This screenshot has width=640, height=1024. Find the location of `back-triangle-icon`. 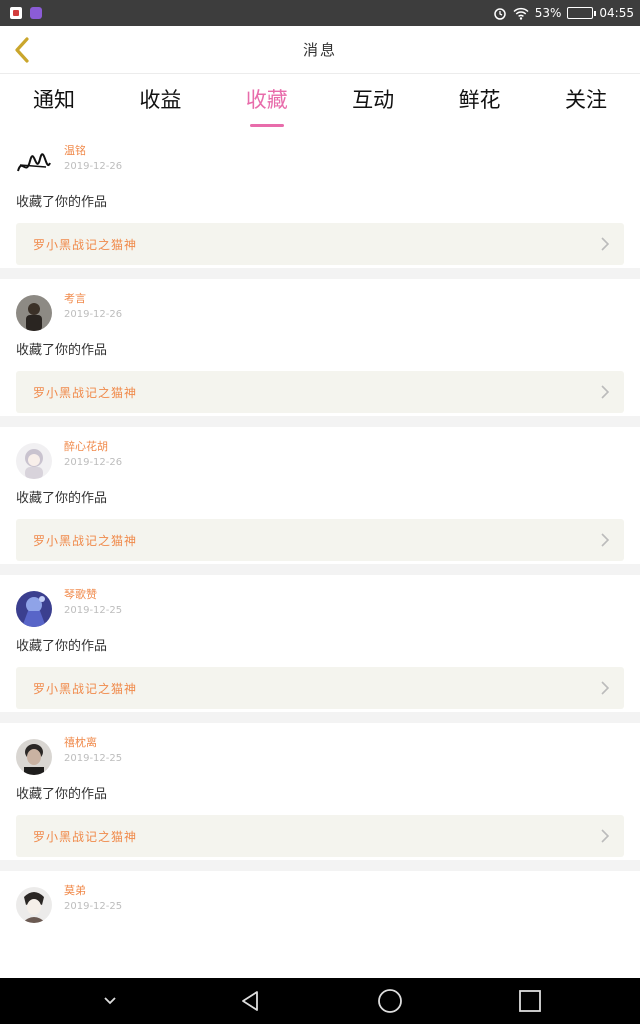

back-triangle-icon is located at coordinates (250, 1001).